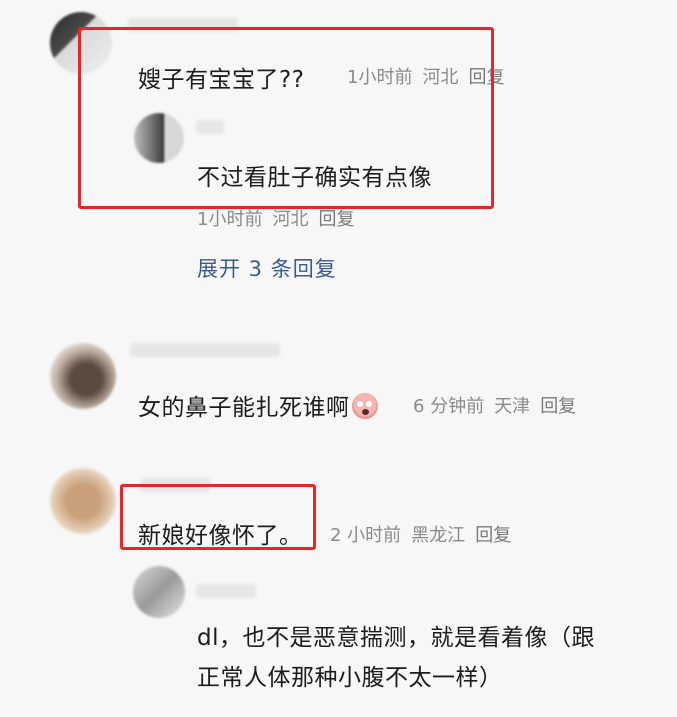 Image resolution: width=677 pixels, height=717 pixels. What do you see at coordinates (438, 535) in the screenshot?
I see `comment-location: 黑龙江` at bounding box center [438, 535].